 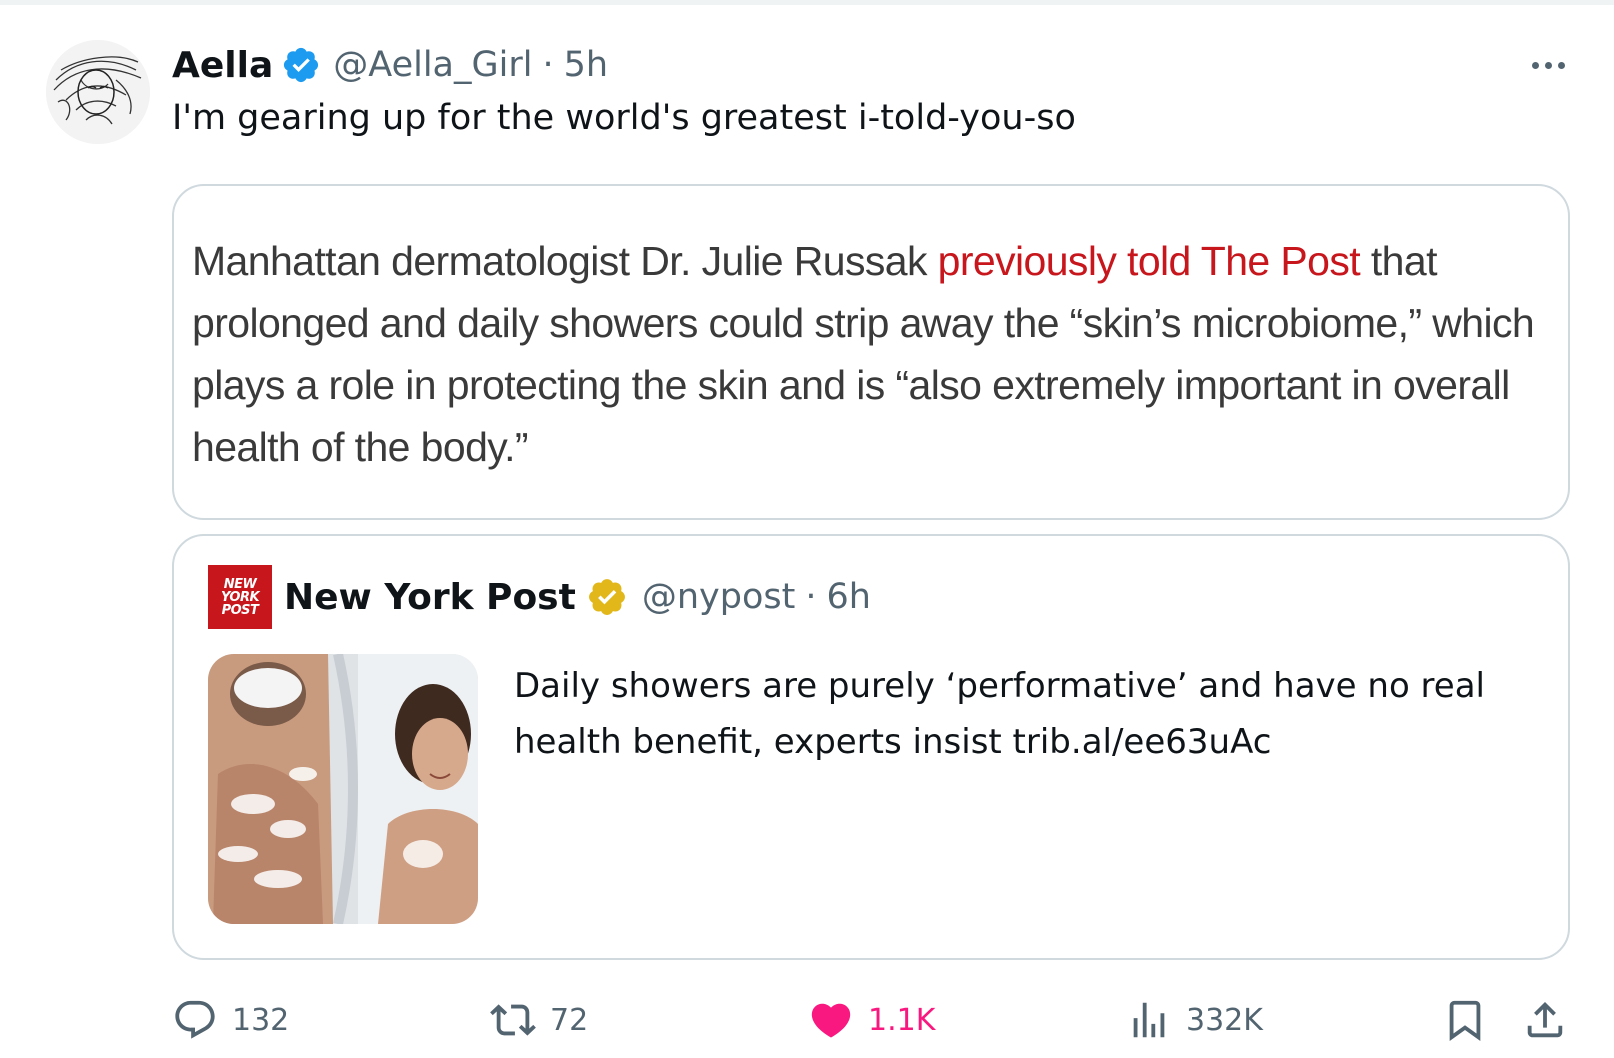 I want to click on bookmark-button, so click(x=1465, y=1020).